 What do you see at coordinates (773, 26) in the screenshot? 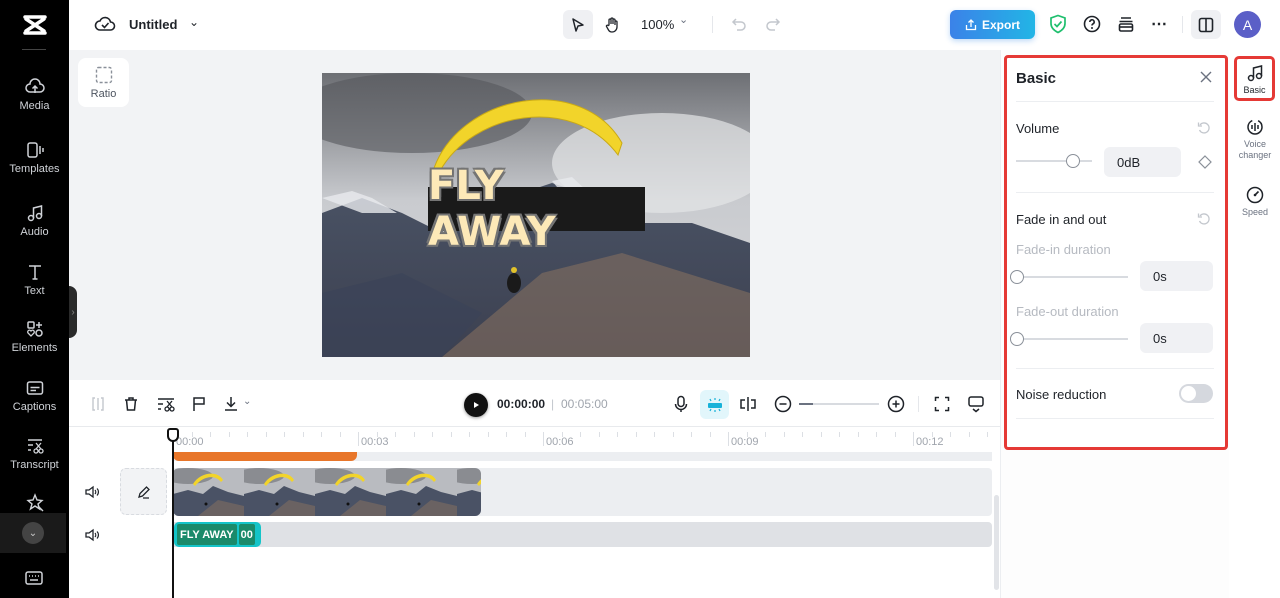
I see `redo-button` at bounding box center [773, 26].